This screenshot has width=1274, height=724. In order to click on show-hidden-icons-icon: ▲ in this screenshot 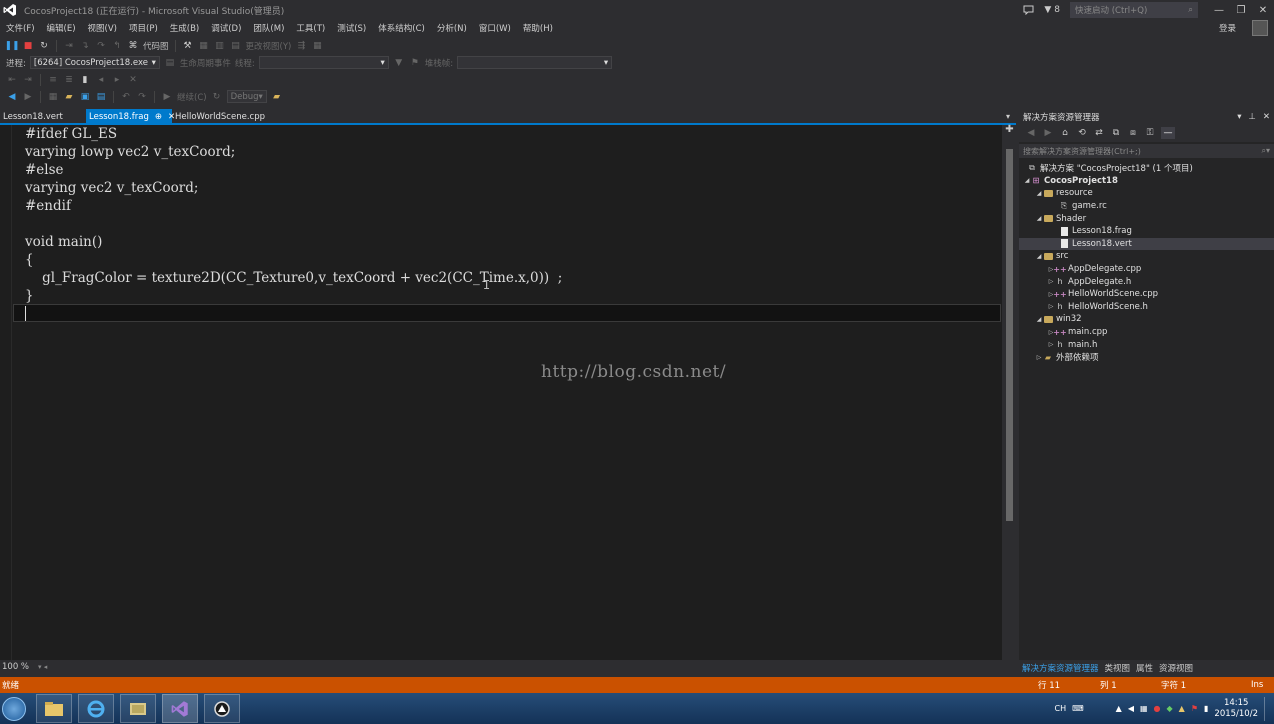, I will do `click(1119, 708)`.